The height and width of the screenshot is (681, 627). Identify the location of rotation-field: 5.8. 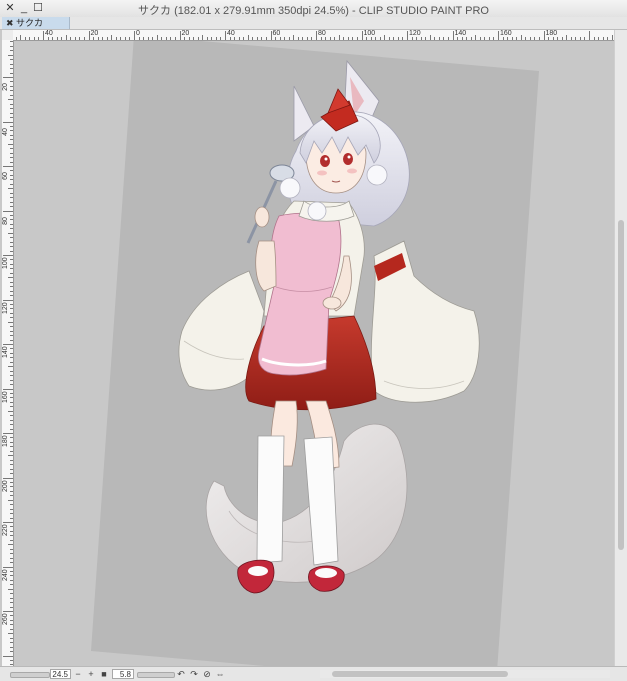
(123, 674).